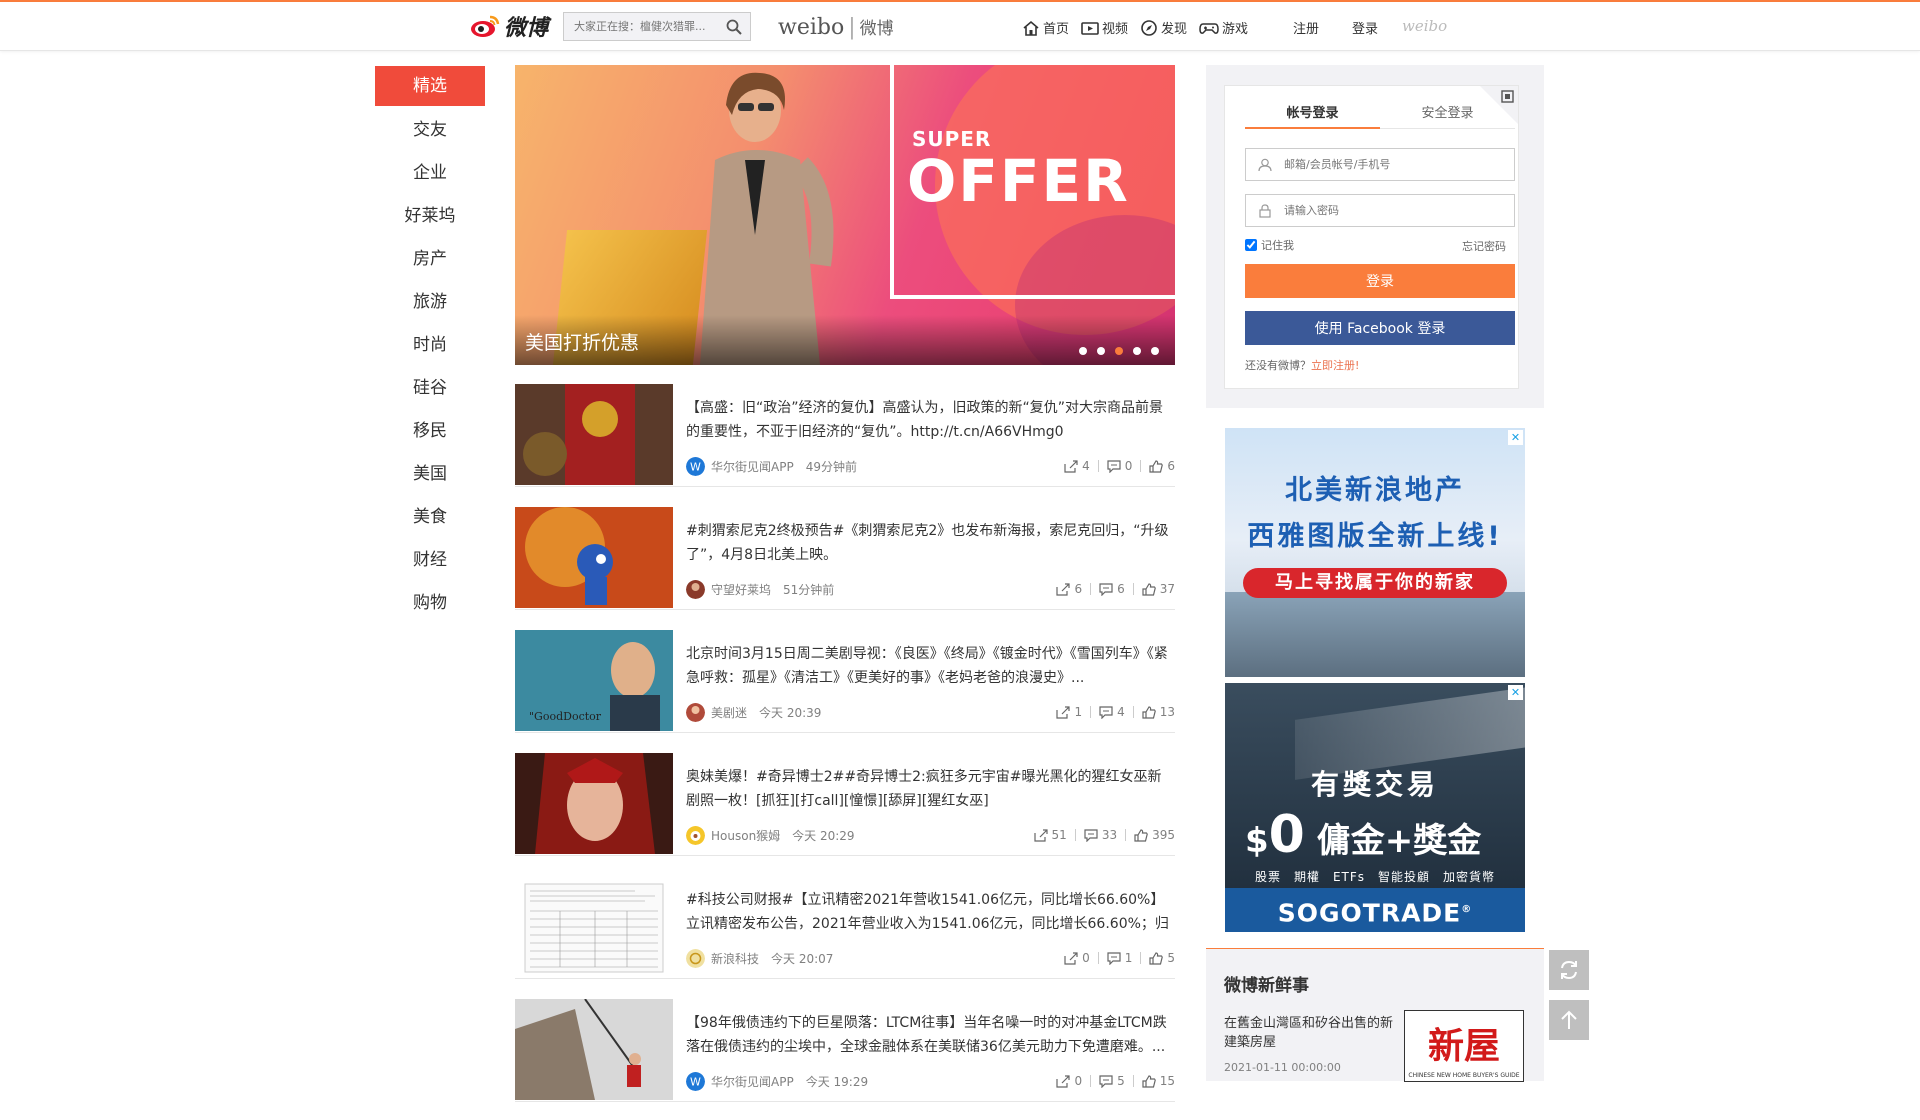 The height and width of the screenshot is (1120, 1920). I want to click on divider, so click(1091, 712).